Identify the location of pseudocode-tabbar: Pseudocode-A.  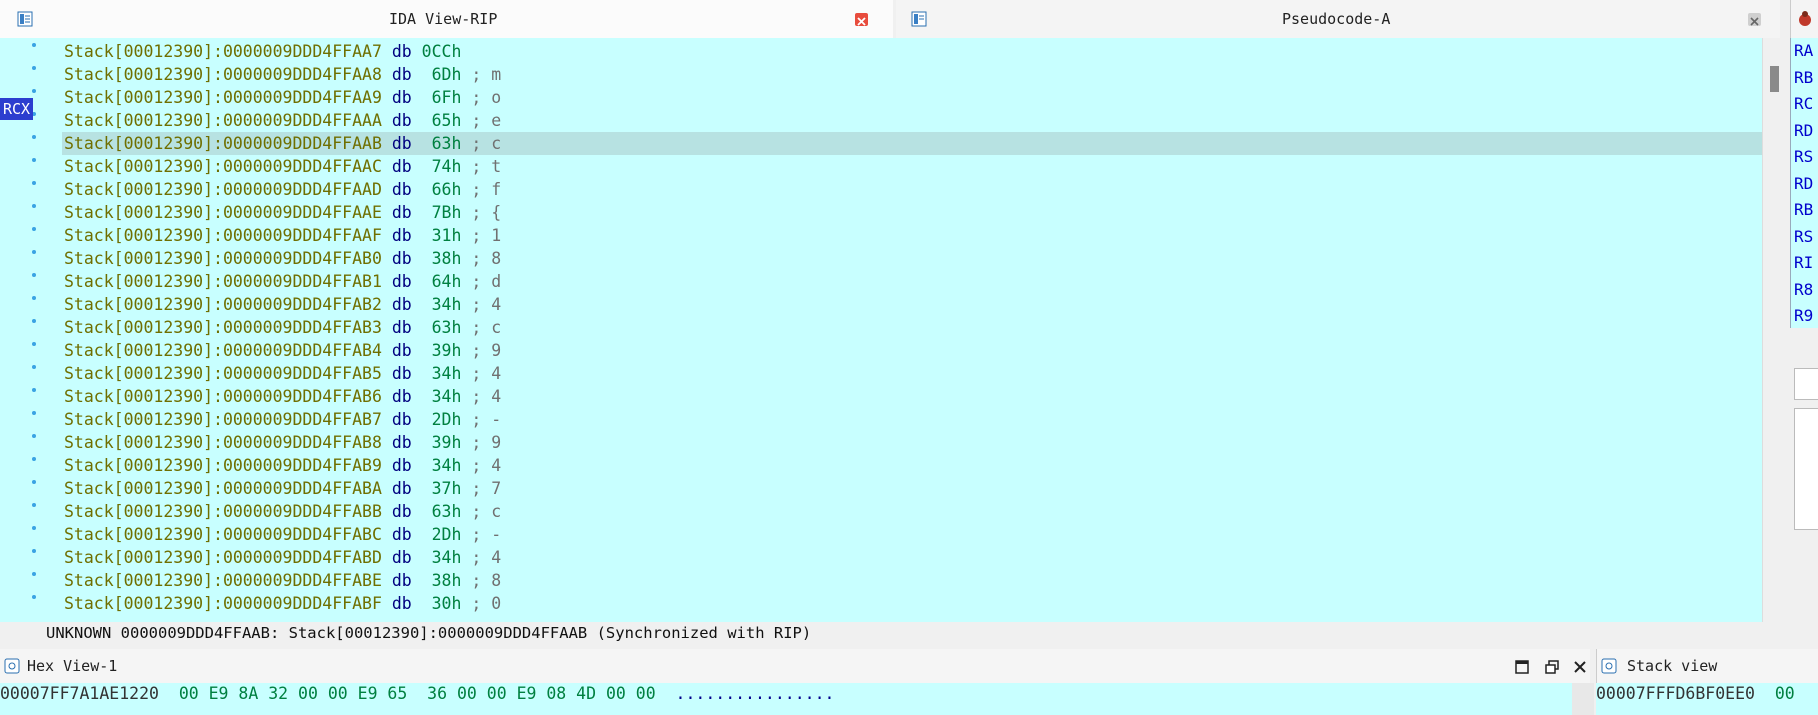
(1338, 19).